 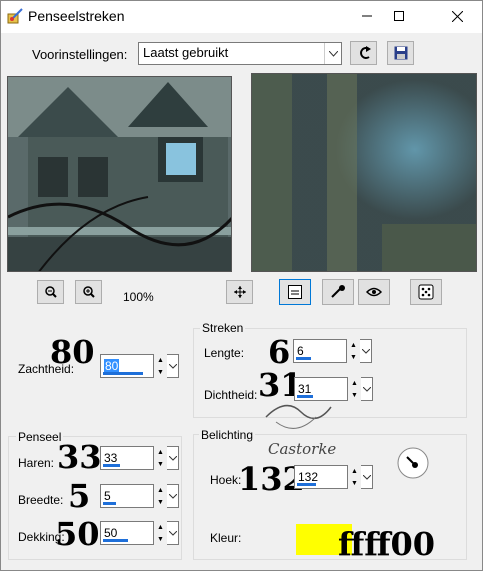 I want to click on length-dropdown, so click(x=366, y=351).